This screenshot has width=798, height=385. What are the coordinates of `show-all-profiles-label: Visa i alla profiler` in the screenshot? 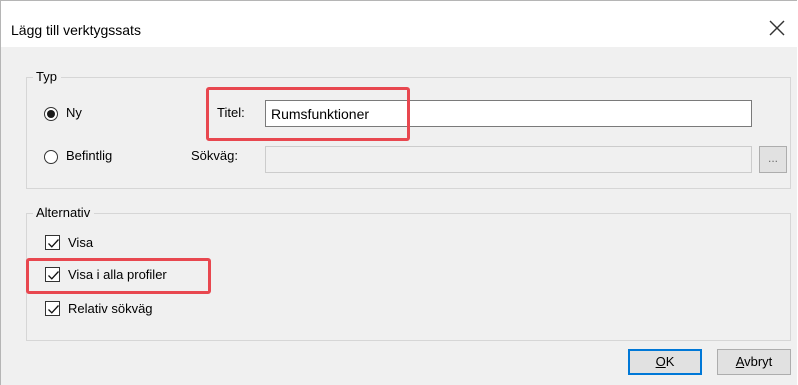 It's located at (117, 274).